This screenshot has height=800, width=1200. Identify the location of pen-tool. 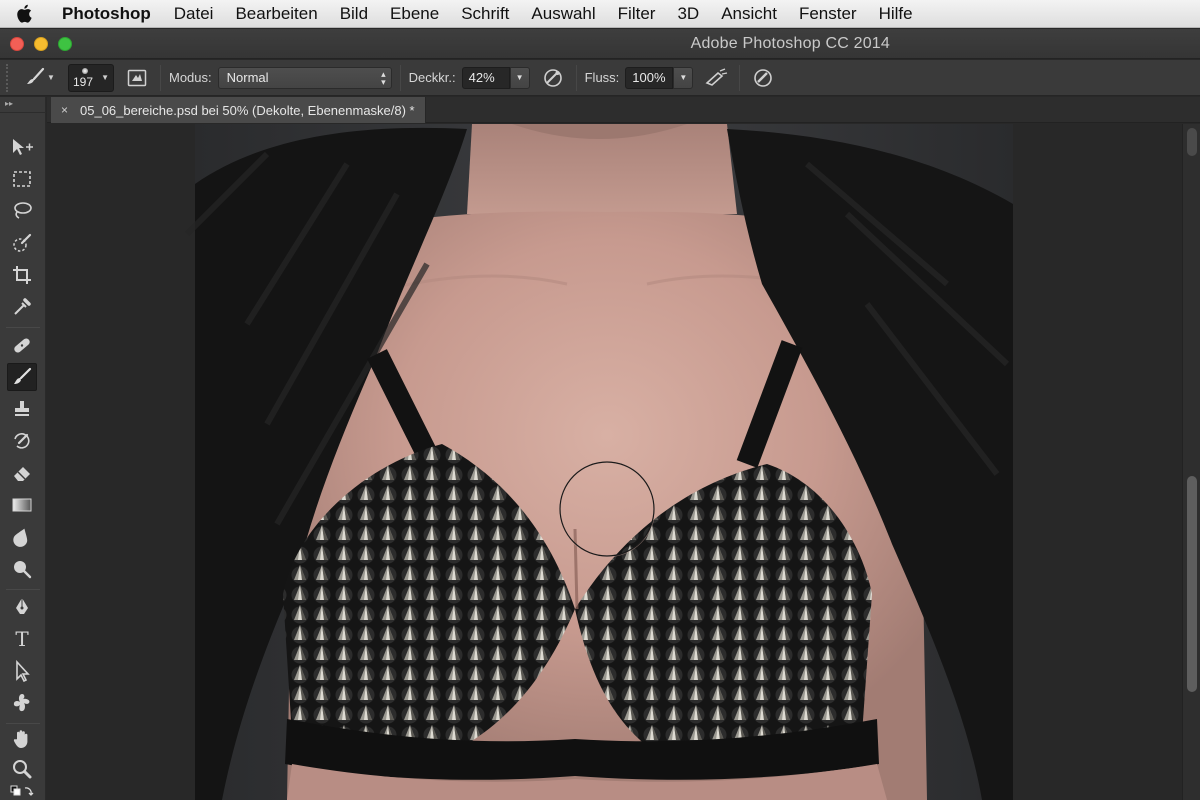
(22, 607).